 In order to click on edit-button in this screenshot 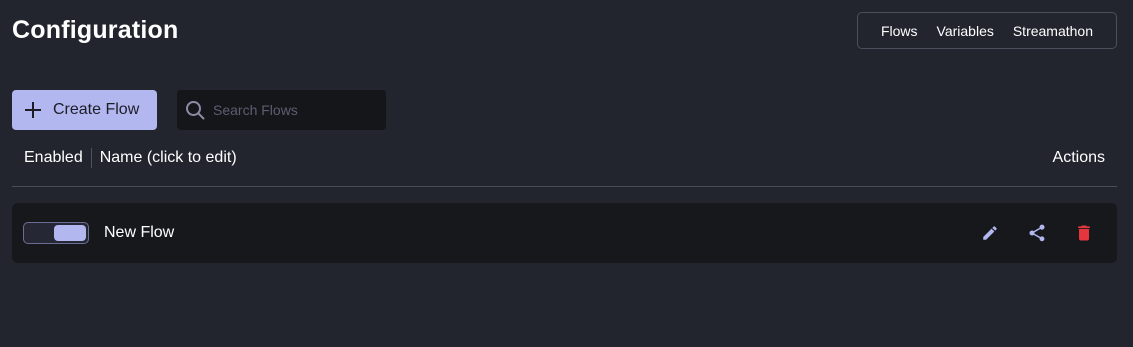, I will do `click(990, 233)`.